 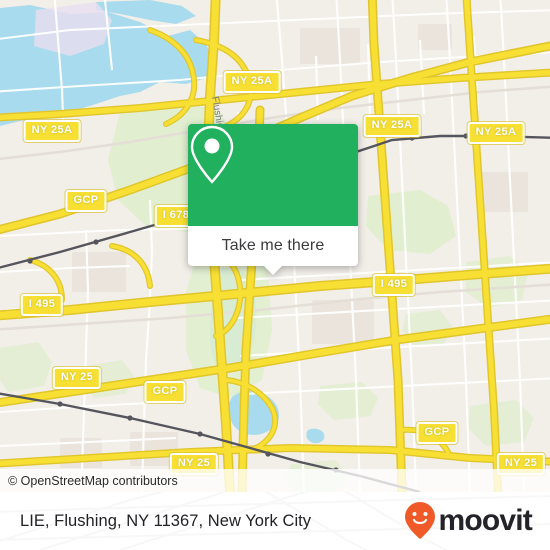 I want to click on popup-marker-area, so click(x=273, y=175).